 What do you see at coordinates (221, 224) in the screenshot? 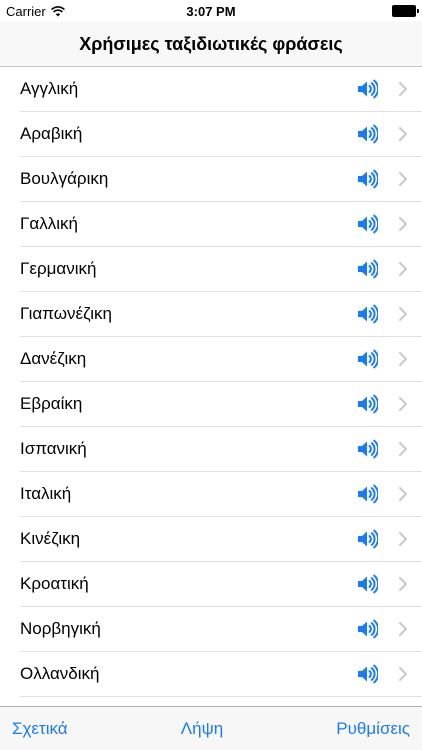
I see `list-item: Γαλλική` at bounding box center [221, 224].